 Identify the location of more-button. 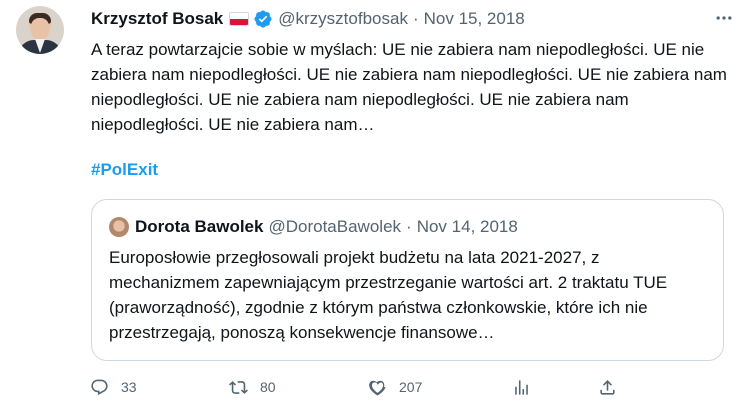
(724, 18).